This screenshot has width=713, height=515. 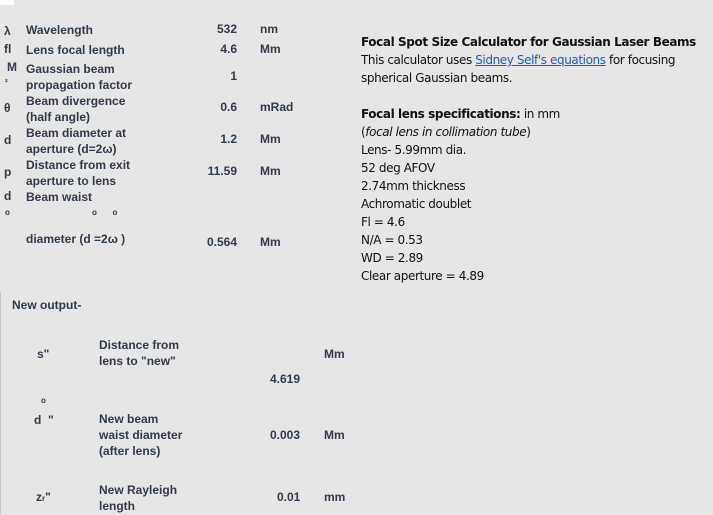 I want to click on value: 1, so click(x=233, y=76).